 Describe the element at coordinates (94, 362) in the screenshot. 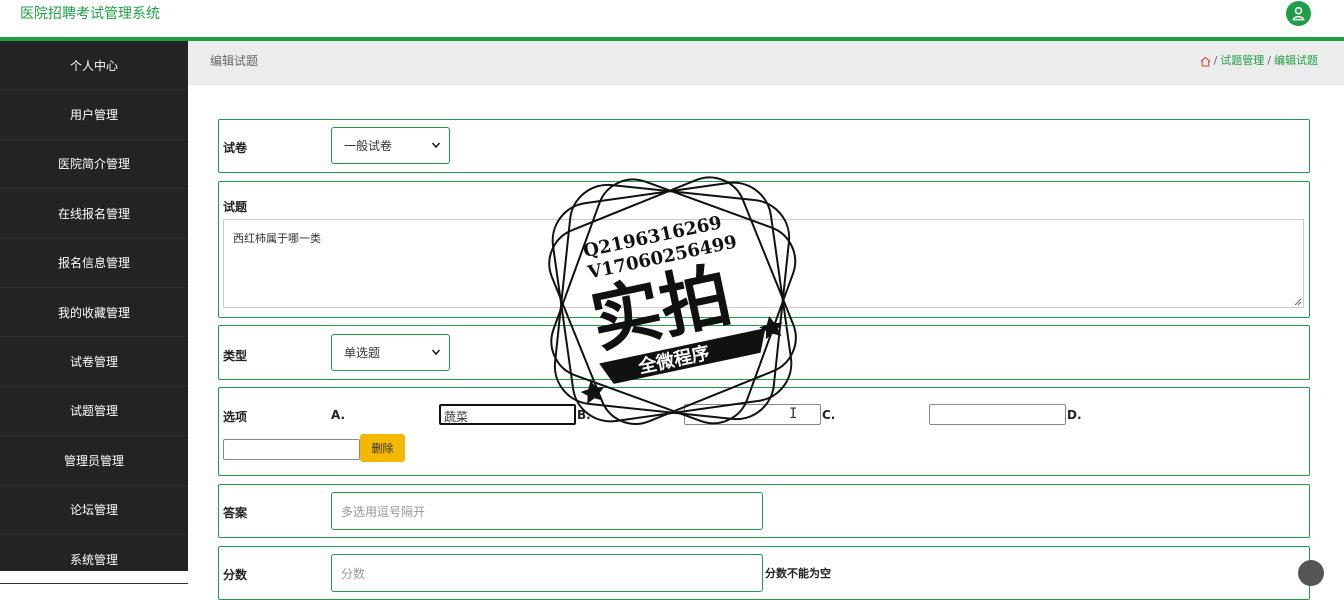

I see `sidebar-item-papers: 试卷管理` at that location.